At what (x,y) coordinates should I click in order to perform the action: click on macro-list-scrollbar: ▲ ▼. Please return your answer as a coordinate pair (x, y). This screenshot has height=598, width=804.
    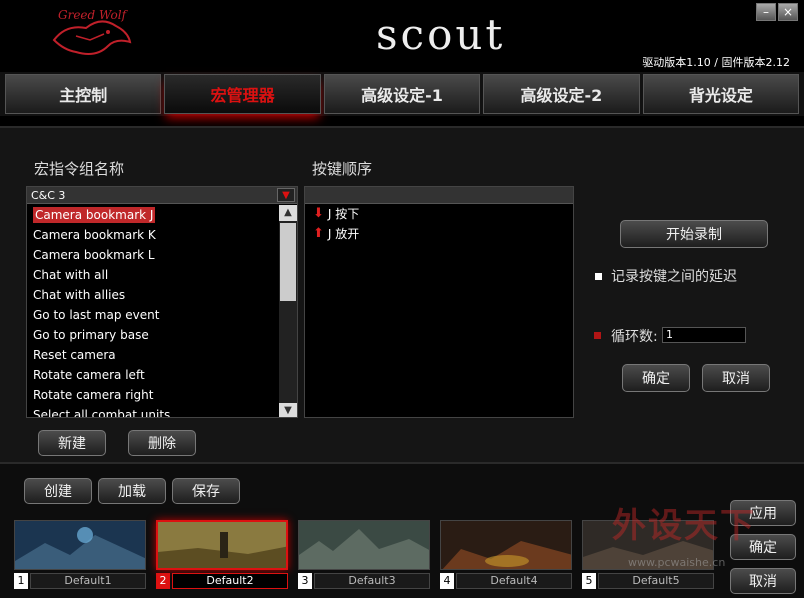
    Looking at the image, I should click on (288, 311).